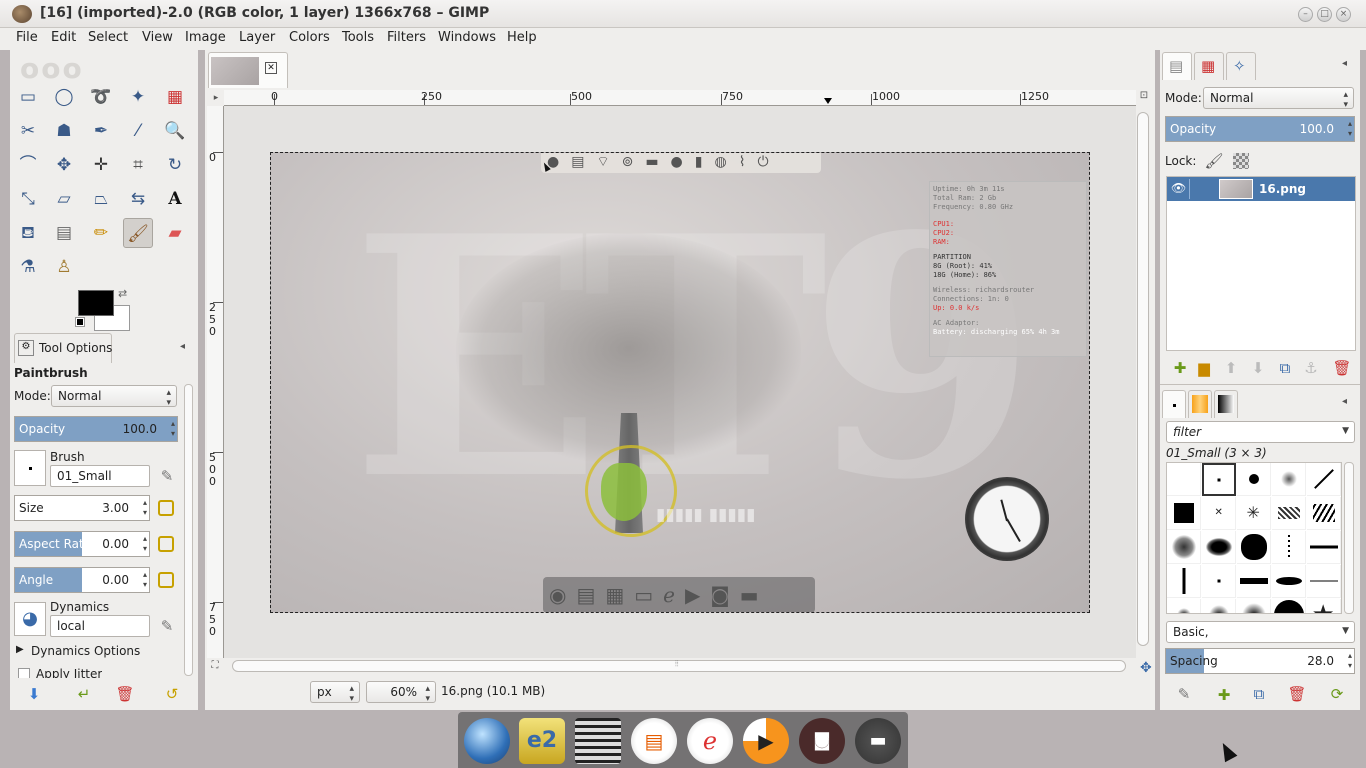 This screenshot has width=1366, height=768. What do you see at coordinates (138, 165) in the screenshot?
I see `crop-icon: ⌗` at bounding box center [138, 165].